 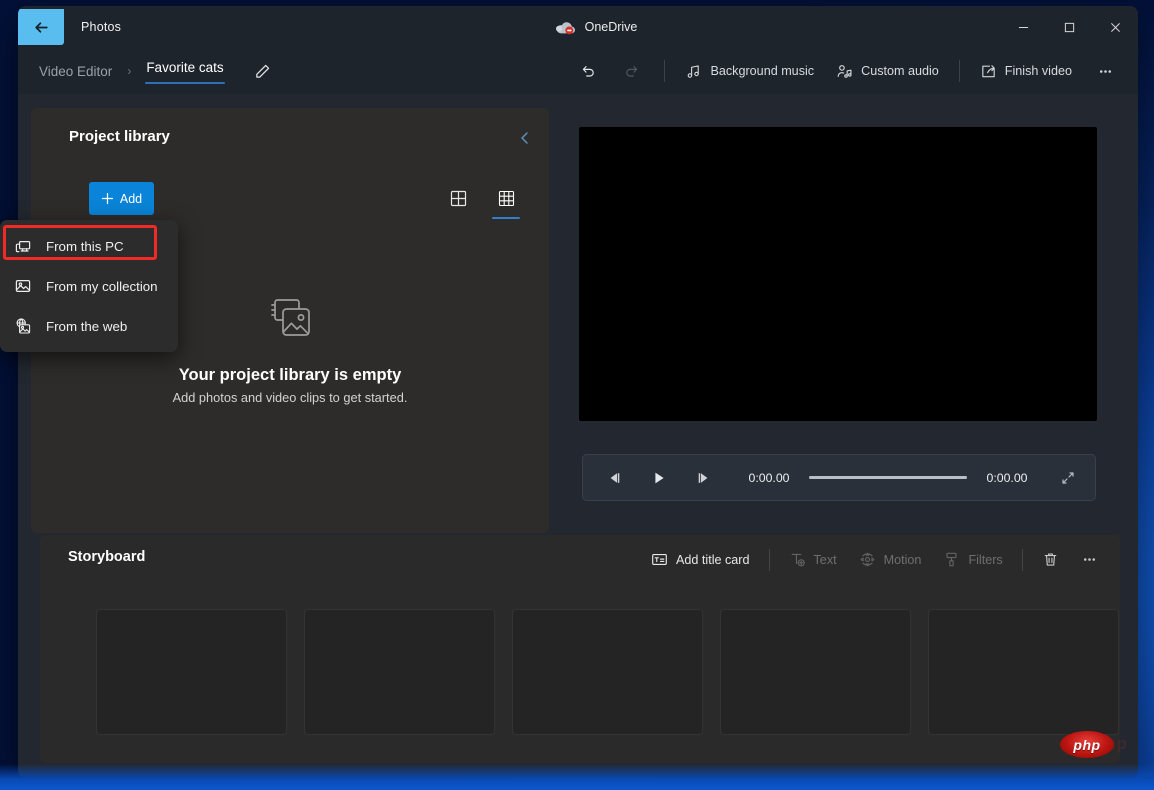 I want to click on close-icon, so click(x=1115, y=27).